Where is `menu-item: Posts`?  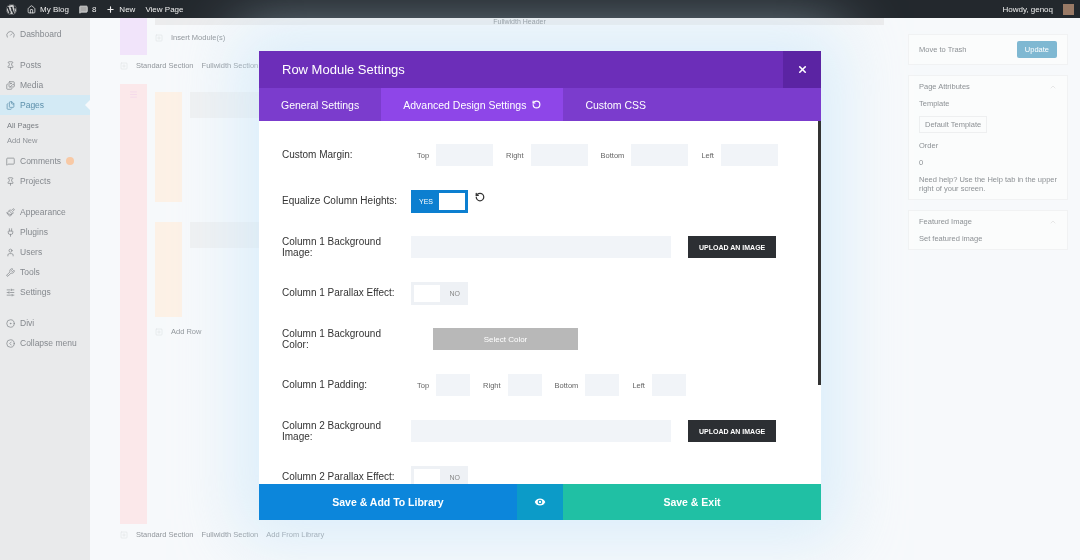 menu-item: Posts is located at coordinates (45, 65).